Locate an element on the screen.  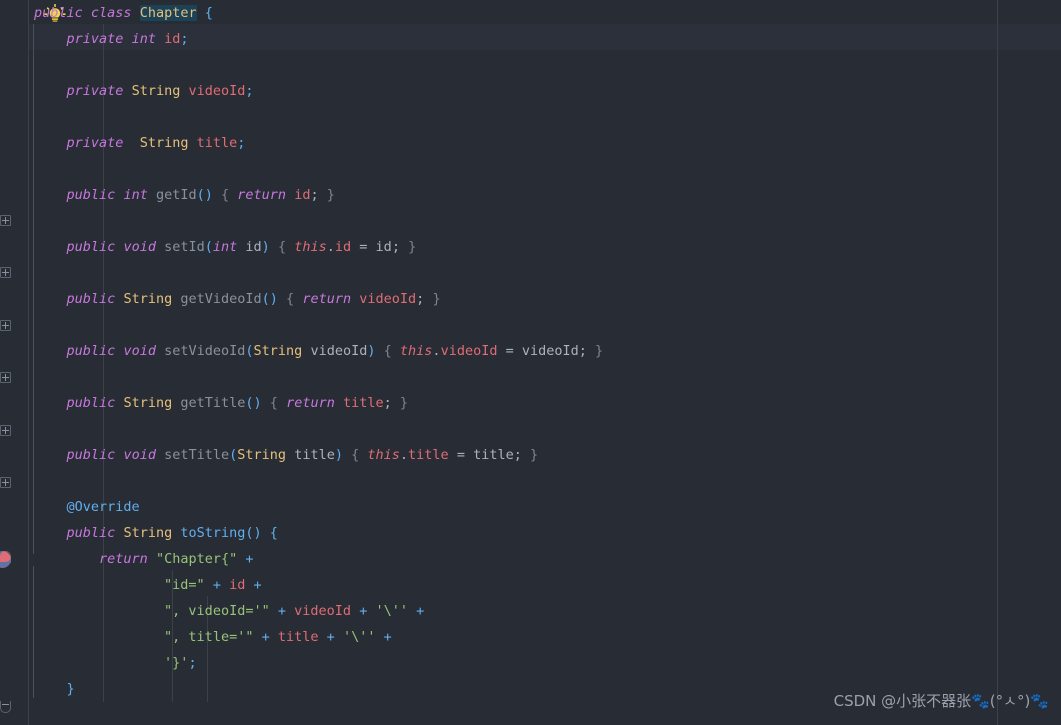
code-token: class is located at coordinates (111, 13).